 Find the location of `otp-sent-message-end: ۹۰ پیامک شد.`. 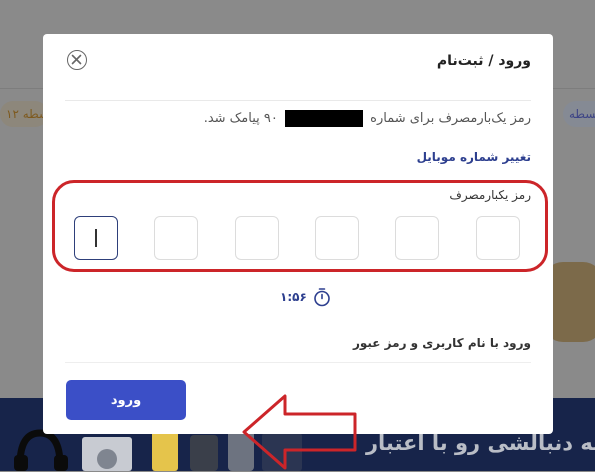

otp-sent-message-end: ۹۰ پیامک شد. is located at coordinates (240, 118).